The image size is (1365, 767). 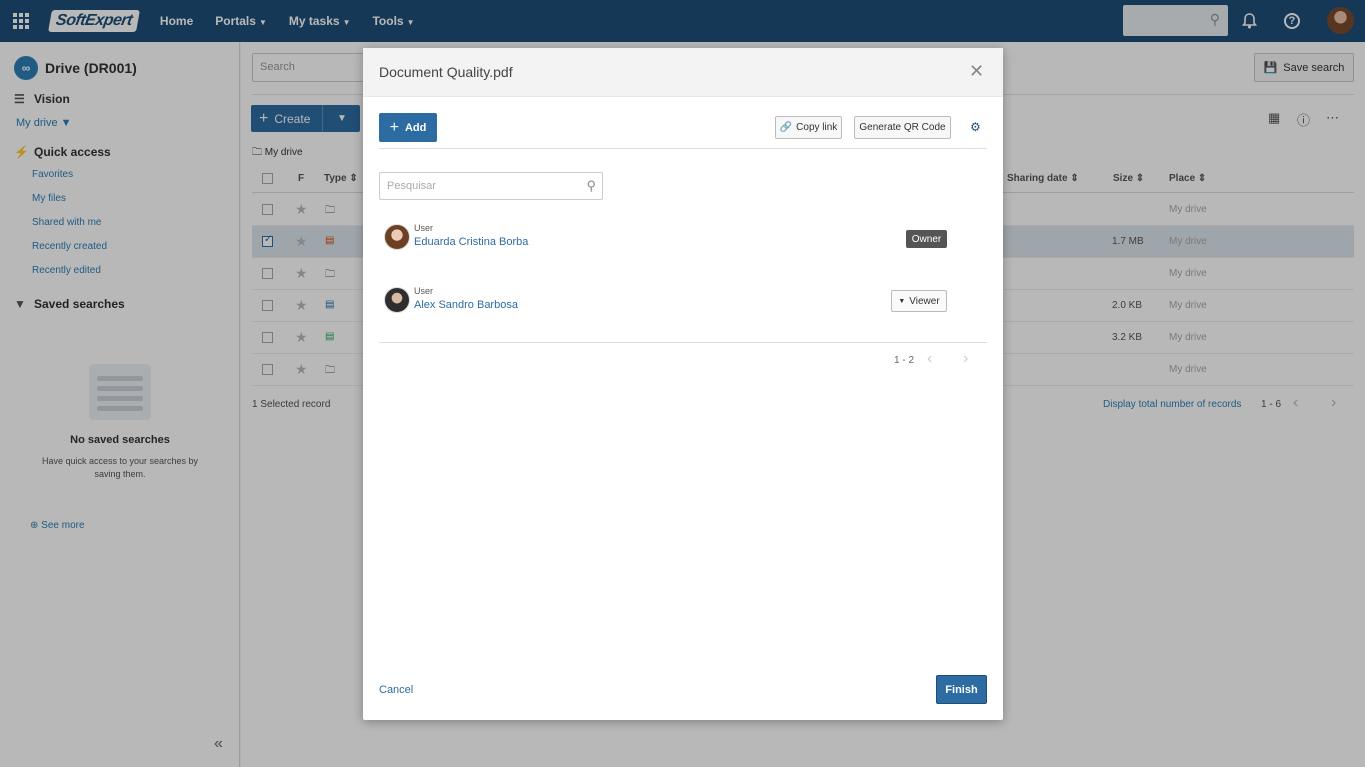 I want to click on next-page-icon: ›, so click(x=965, y=359).